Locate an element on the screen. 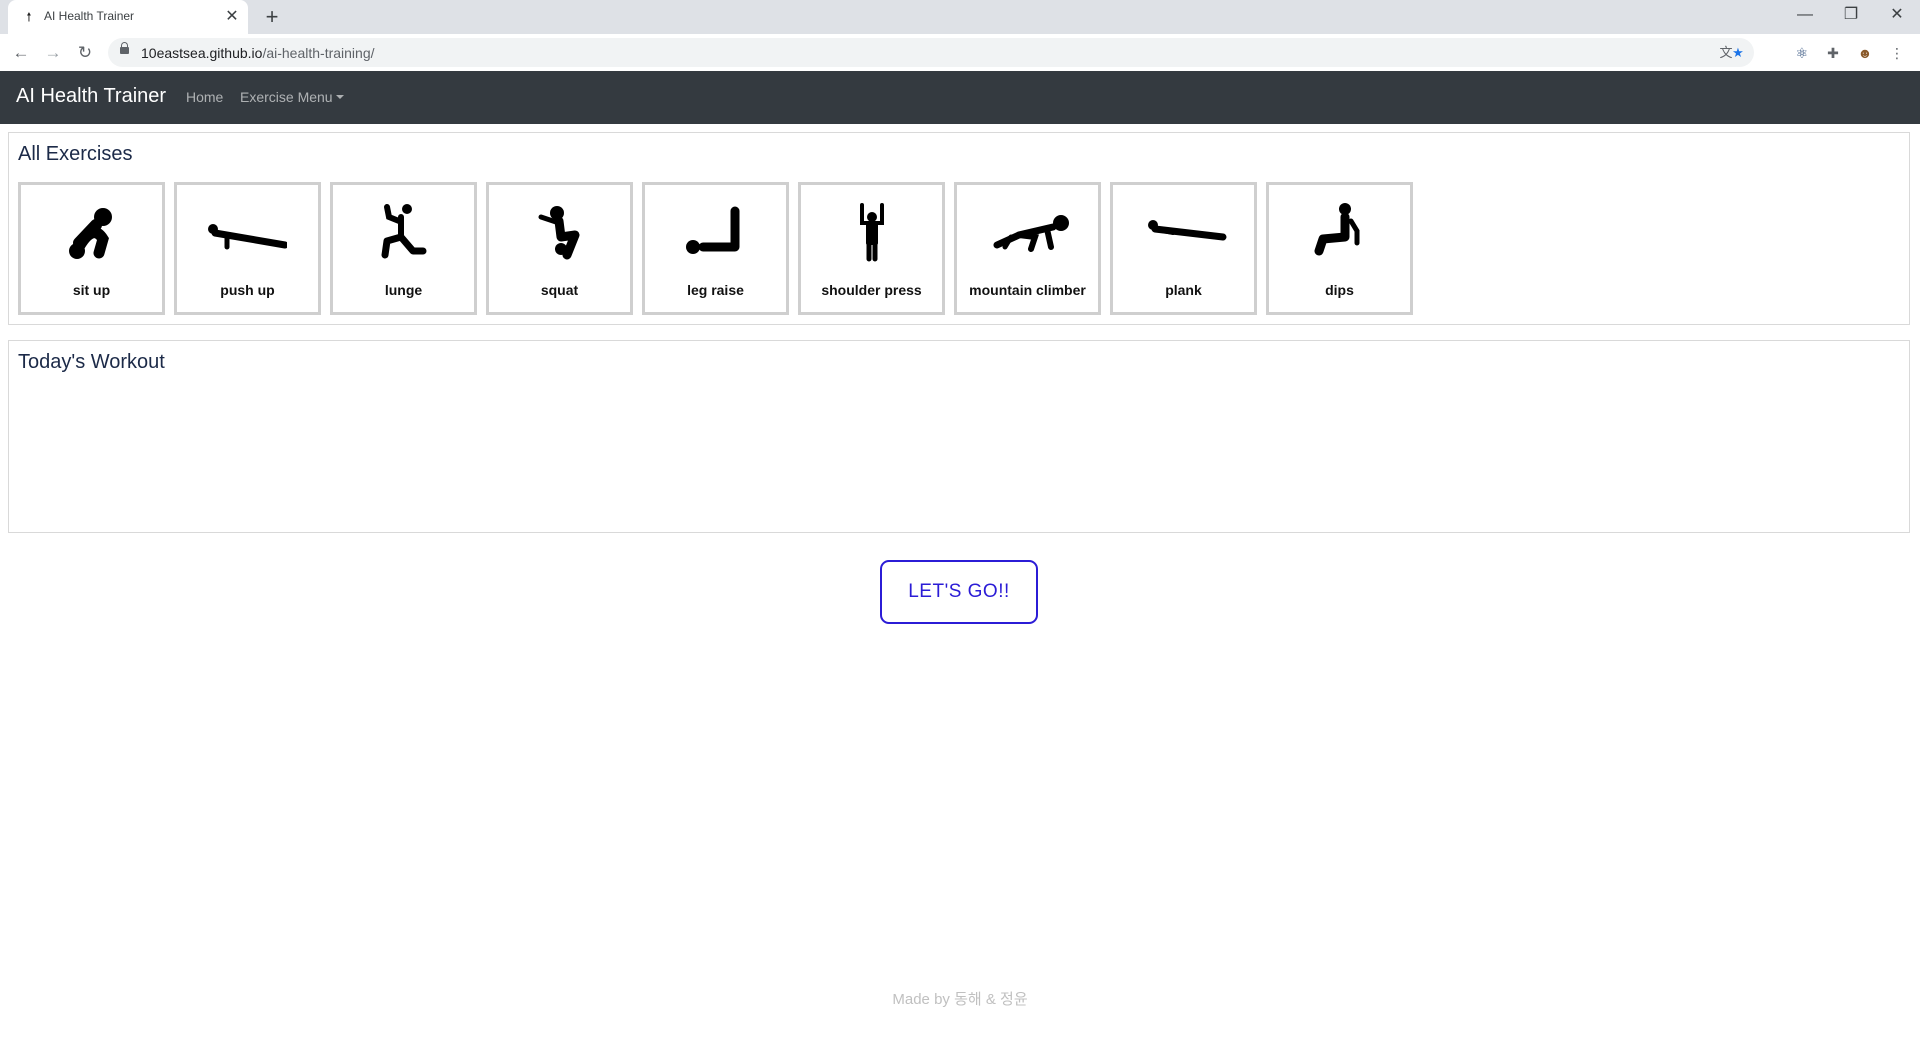  exercise-label: lunge is located at coordinates (403, 290).